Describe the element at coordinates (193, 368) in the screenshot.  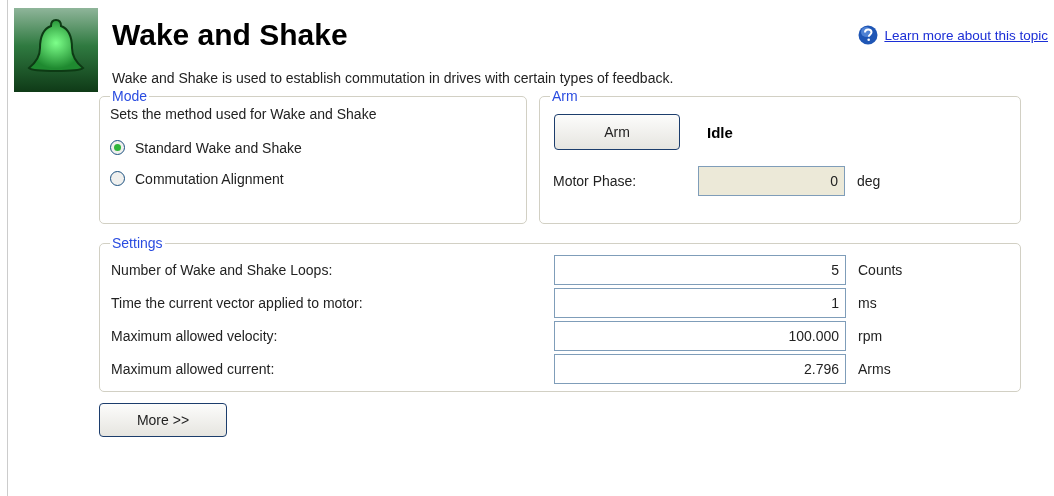
I see `field-label: Maximum allowed current:` at that location.